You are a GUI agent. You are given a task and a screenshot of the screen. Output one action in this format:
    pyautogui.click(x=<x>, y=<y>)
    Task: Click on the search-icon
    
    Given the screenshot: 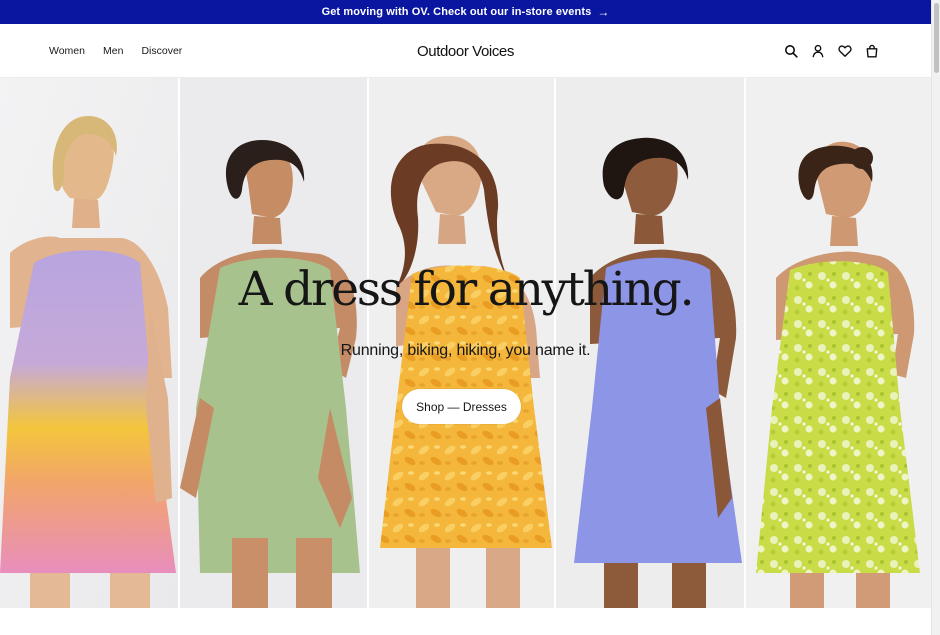 What is the action you would take?
    pyautogui.click(x=791, y=51)
    